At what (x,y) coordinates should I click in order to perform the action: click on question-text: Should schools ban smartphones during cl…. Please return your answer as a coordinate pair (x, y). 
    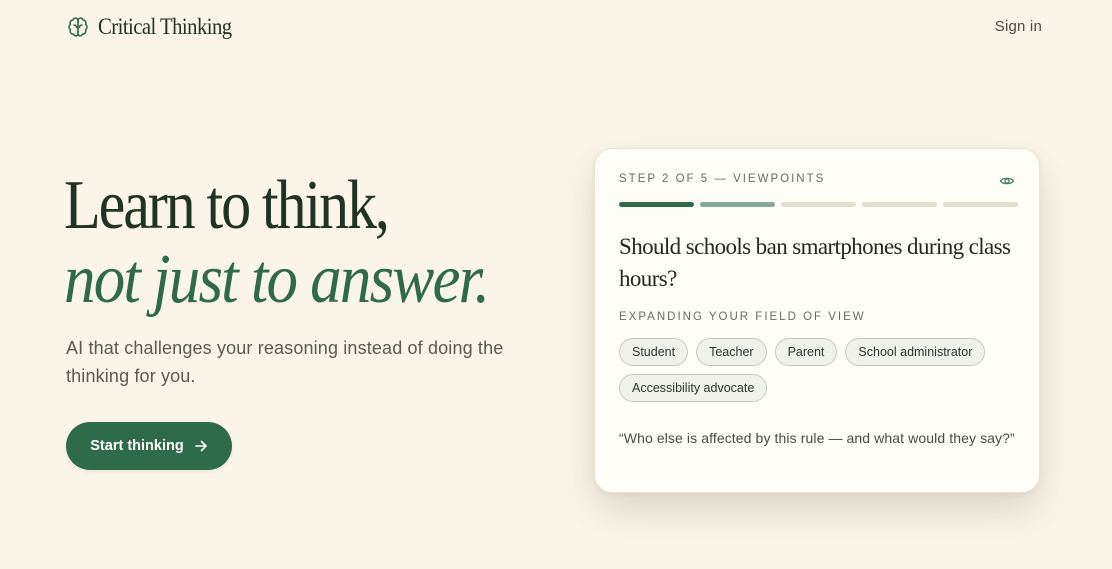
    Looking at the image, I should click on (815, 262).